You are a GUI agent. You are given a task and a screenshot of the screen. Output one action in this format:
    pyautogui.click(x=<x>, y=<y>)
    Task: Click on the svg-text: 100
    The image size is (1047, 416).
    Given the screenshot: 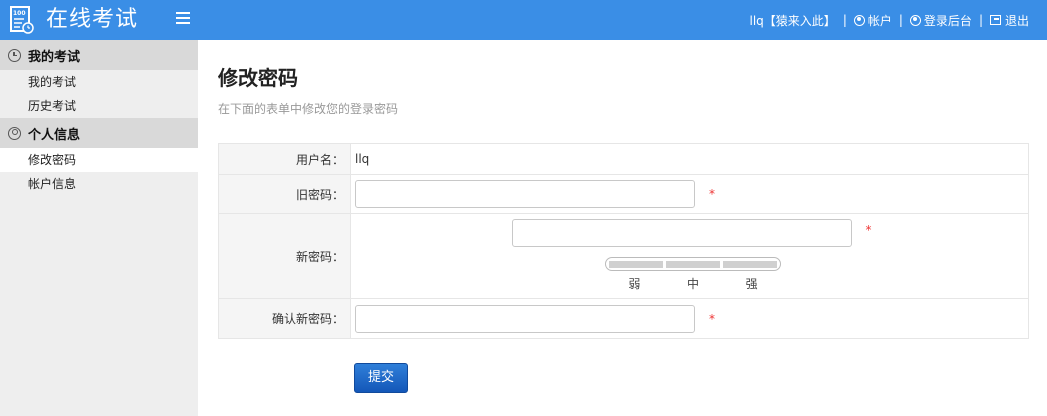 What is the action you would take?
    pyautogui.click(x=19, y=13)
    